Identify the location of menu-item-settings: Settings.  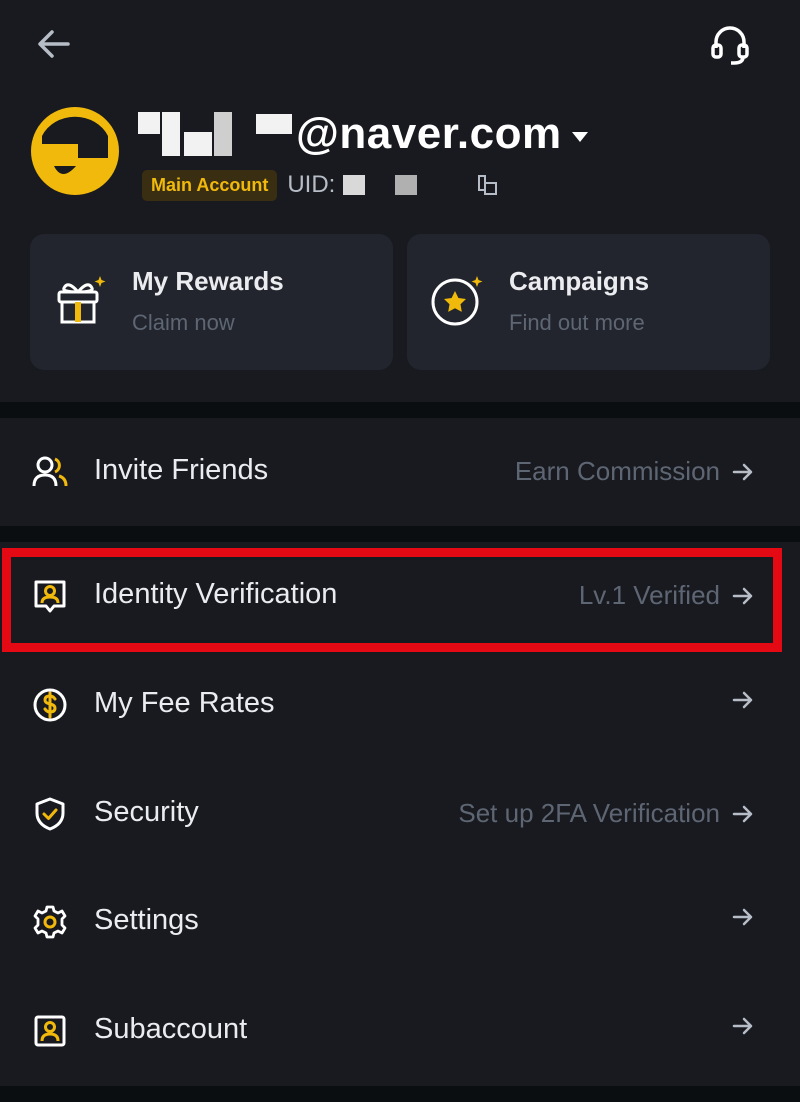
(400, 922).